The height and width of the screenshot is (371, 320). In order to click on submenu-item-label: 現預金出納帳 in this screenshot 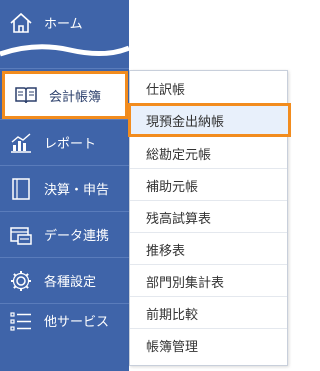, I will do `click(185, 122)`.